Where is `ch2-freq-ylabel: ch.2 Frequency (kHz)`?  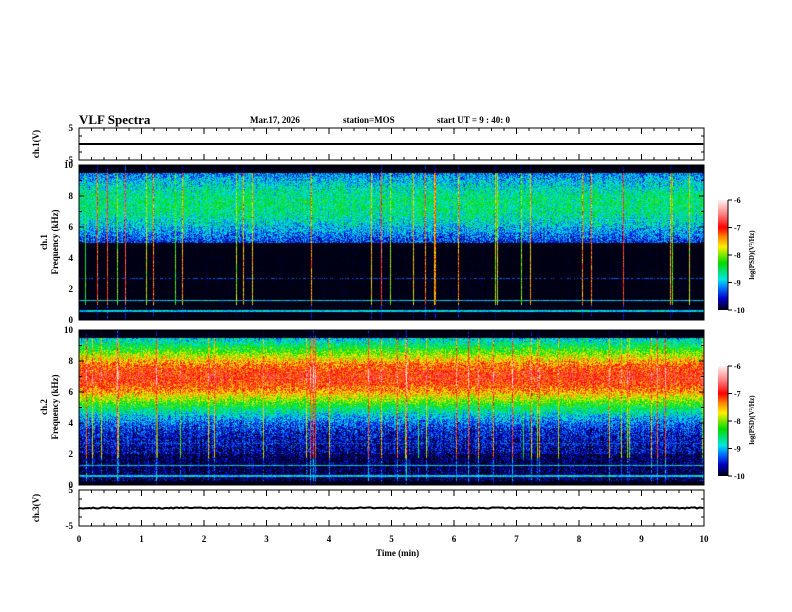
ch2-freq-ylabel: ch.2 Frequency (kHz) is located at coordinates (50, 406).